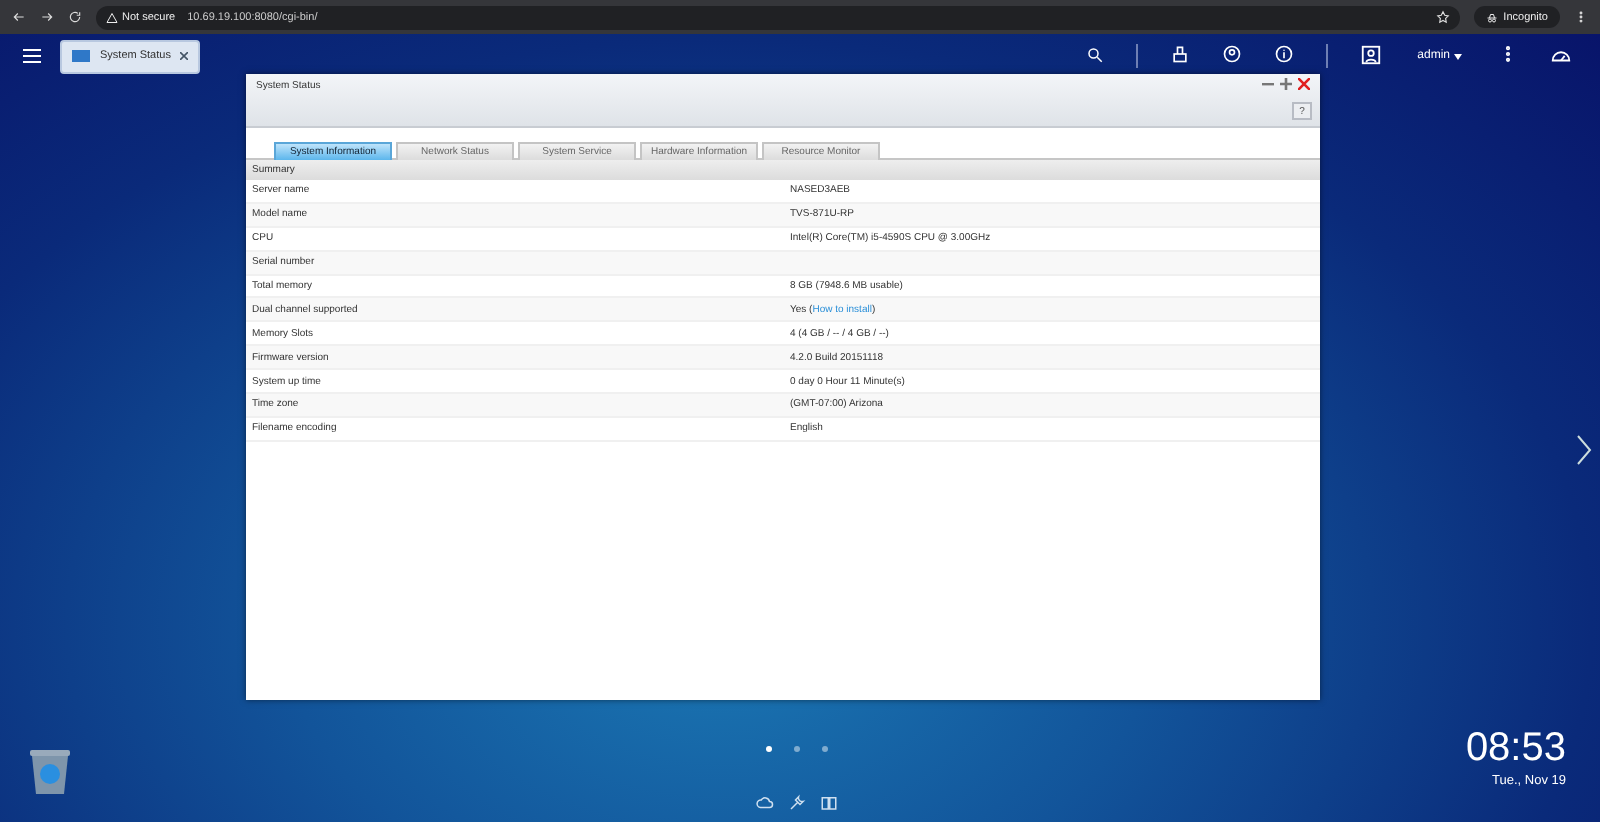  What do you see at coordinates (47, 17) in the screenshot?
I see `forward-icon` at bounding box center [47, 17].